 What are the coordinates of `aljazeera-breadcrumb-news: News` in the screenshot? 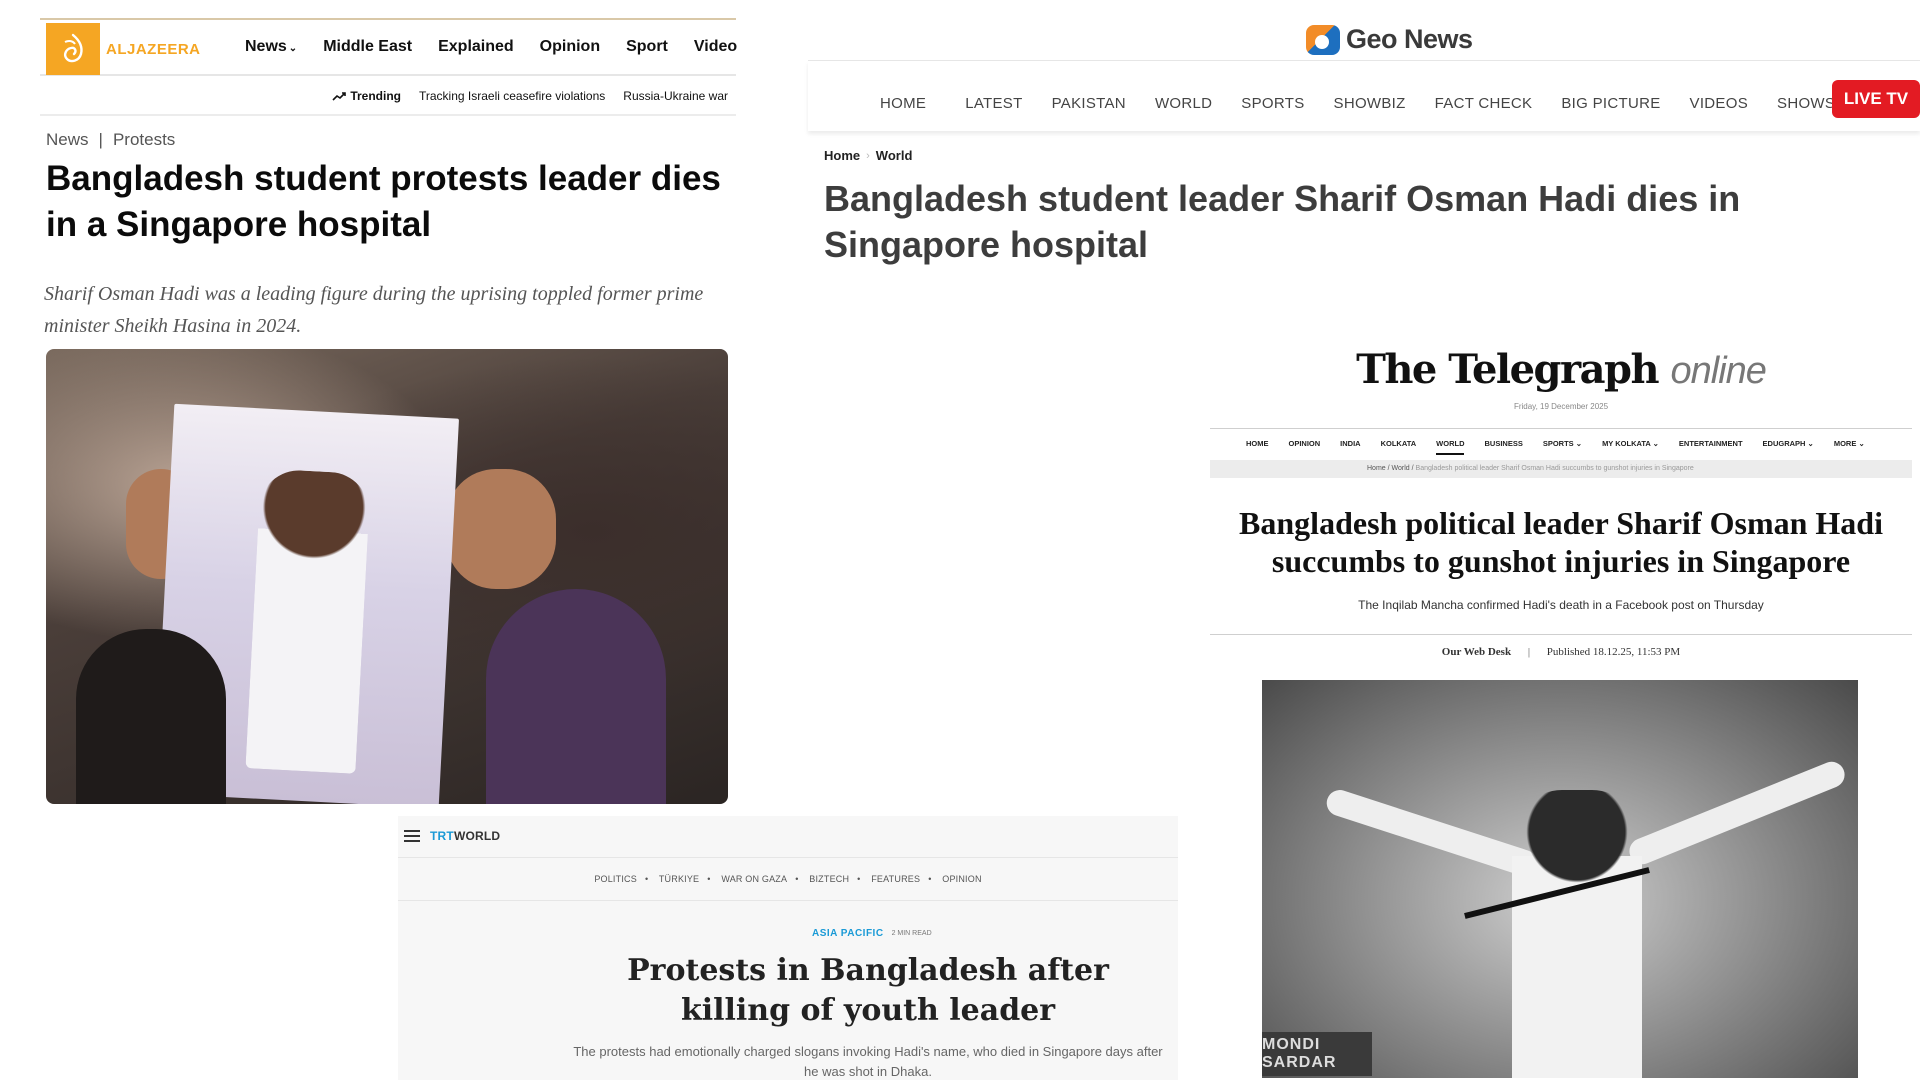 It's located at (67, 140).